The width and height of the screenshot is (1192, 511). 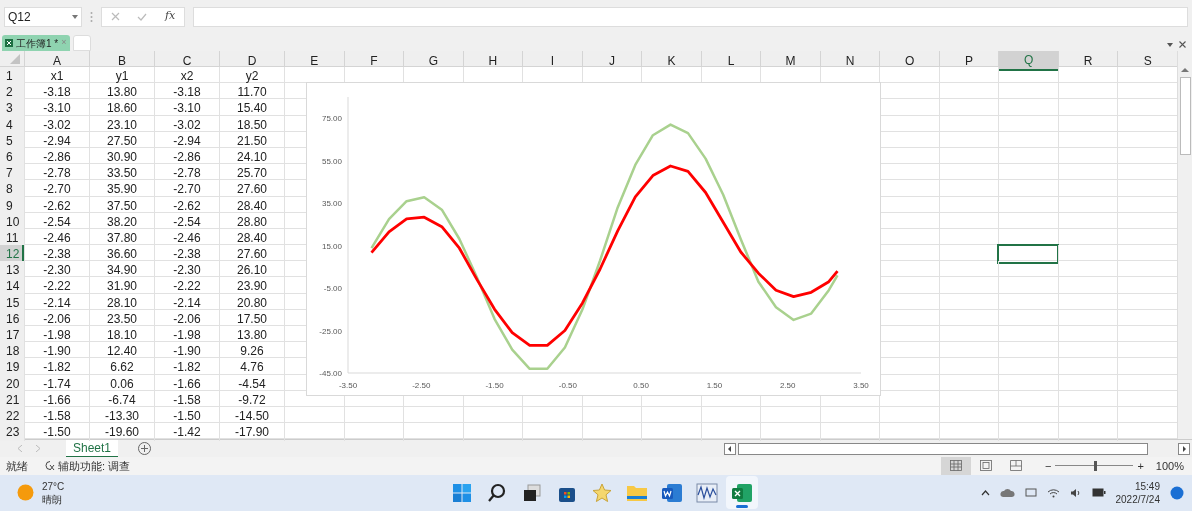 I want to click on zoom-in-button: +, so click(x=1140, y=466).